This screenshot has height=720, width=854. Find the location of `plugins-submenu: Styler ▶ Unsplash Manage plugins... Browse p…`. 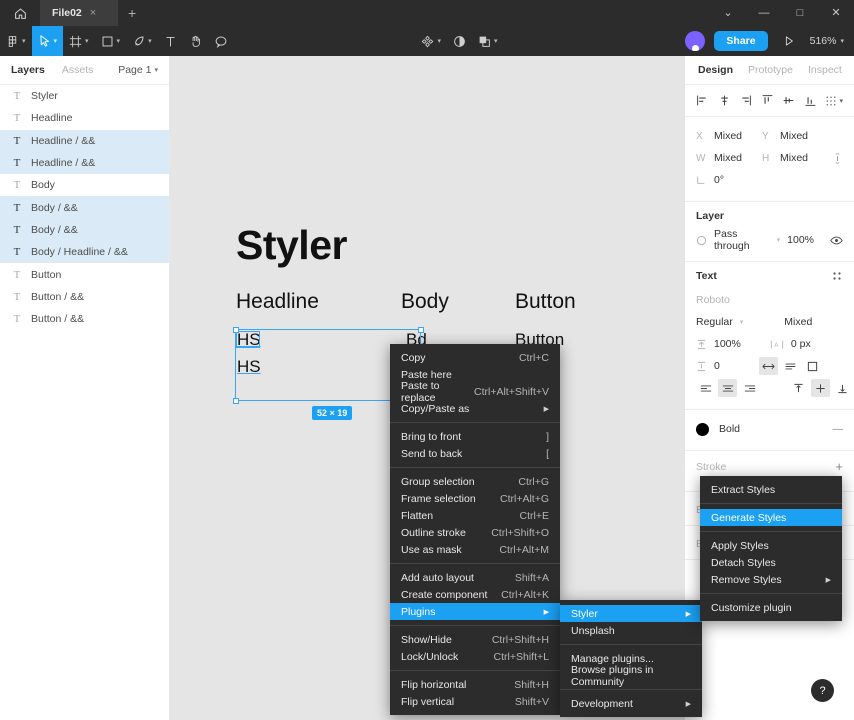

plugins-submenu: Styler ▶ Unsplash Manage plugins... Browse p… is located at coordinates (631, 658).